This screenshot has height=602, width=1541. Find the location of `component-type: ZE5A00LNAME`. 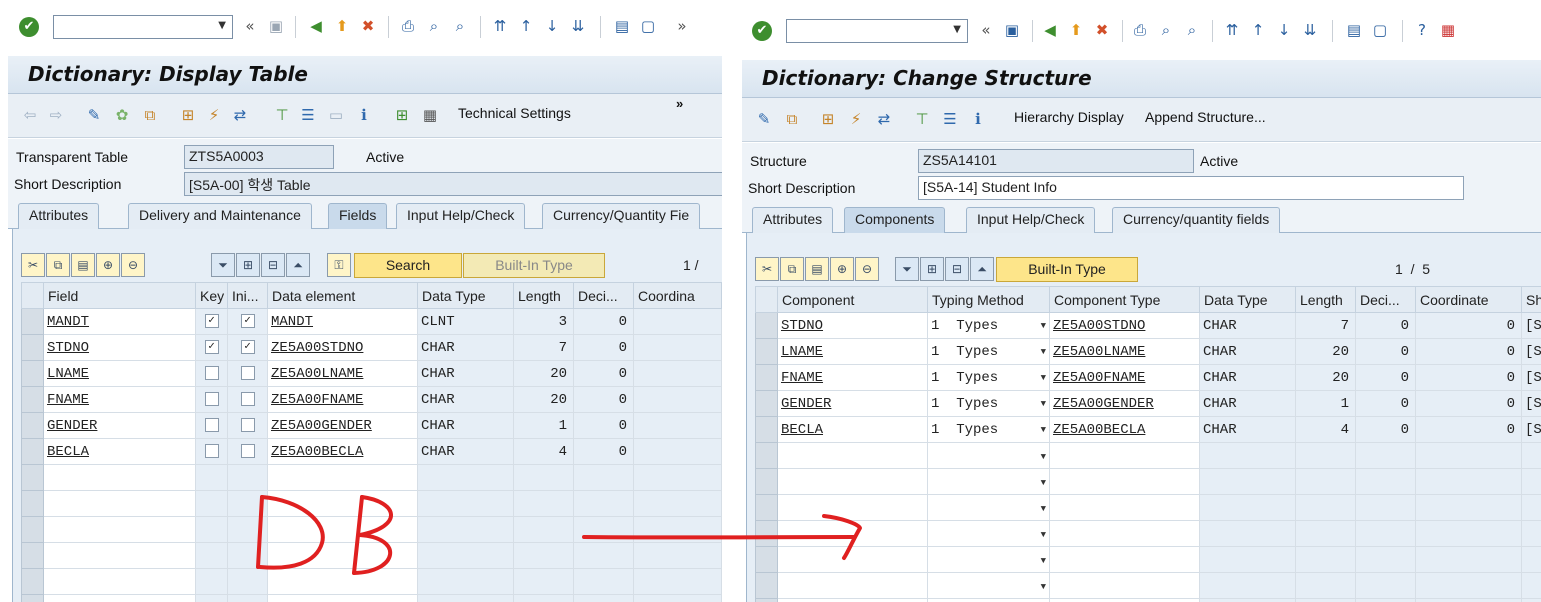

component-type: ZE5A00LNAME is located at coordinates (1124, 351).